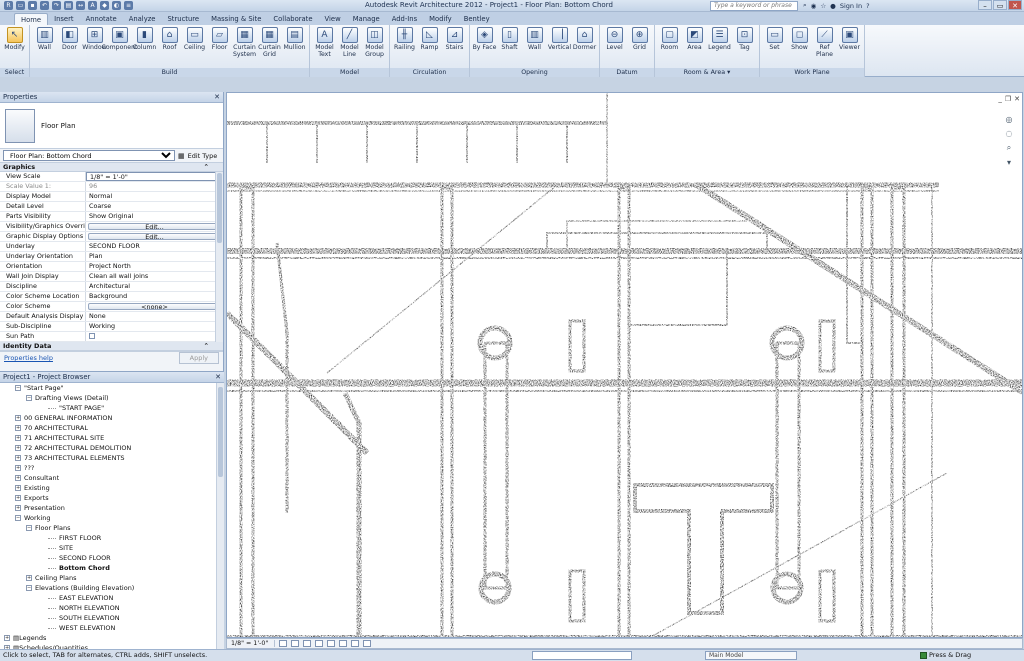  I want to click on search-icon: ⌕, so click(805, 5).